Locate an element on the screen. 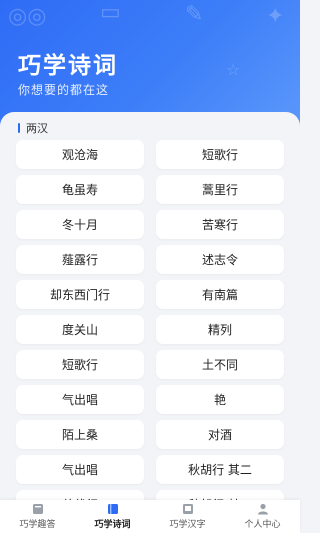 The height and width of the screenshot is (533, 320). tab-qiaoxue-hanzi: 巧学汉字 is located at coordinates (187, 516).